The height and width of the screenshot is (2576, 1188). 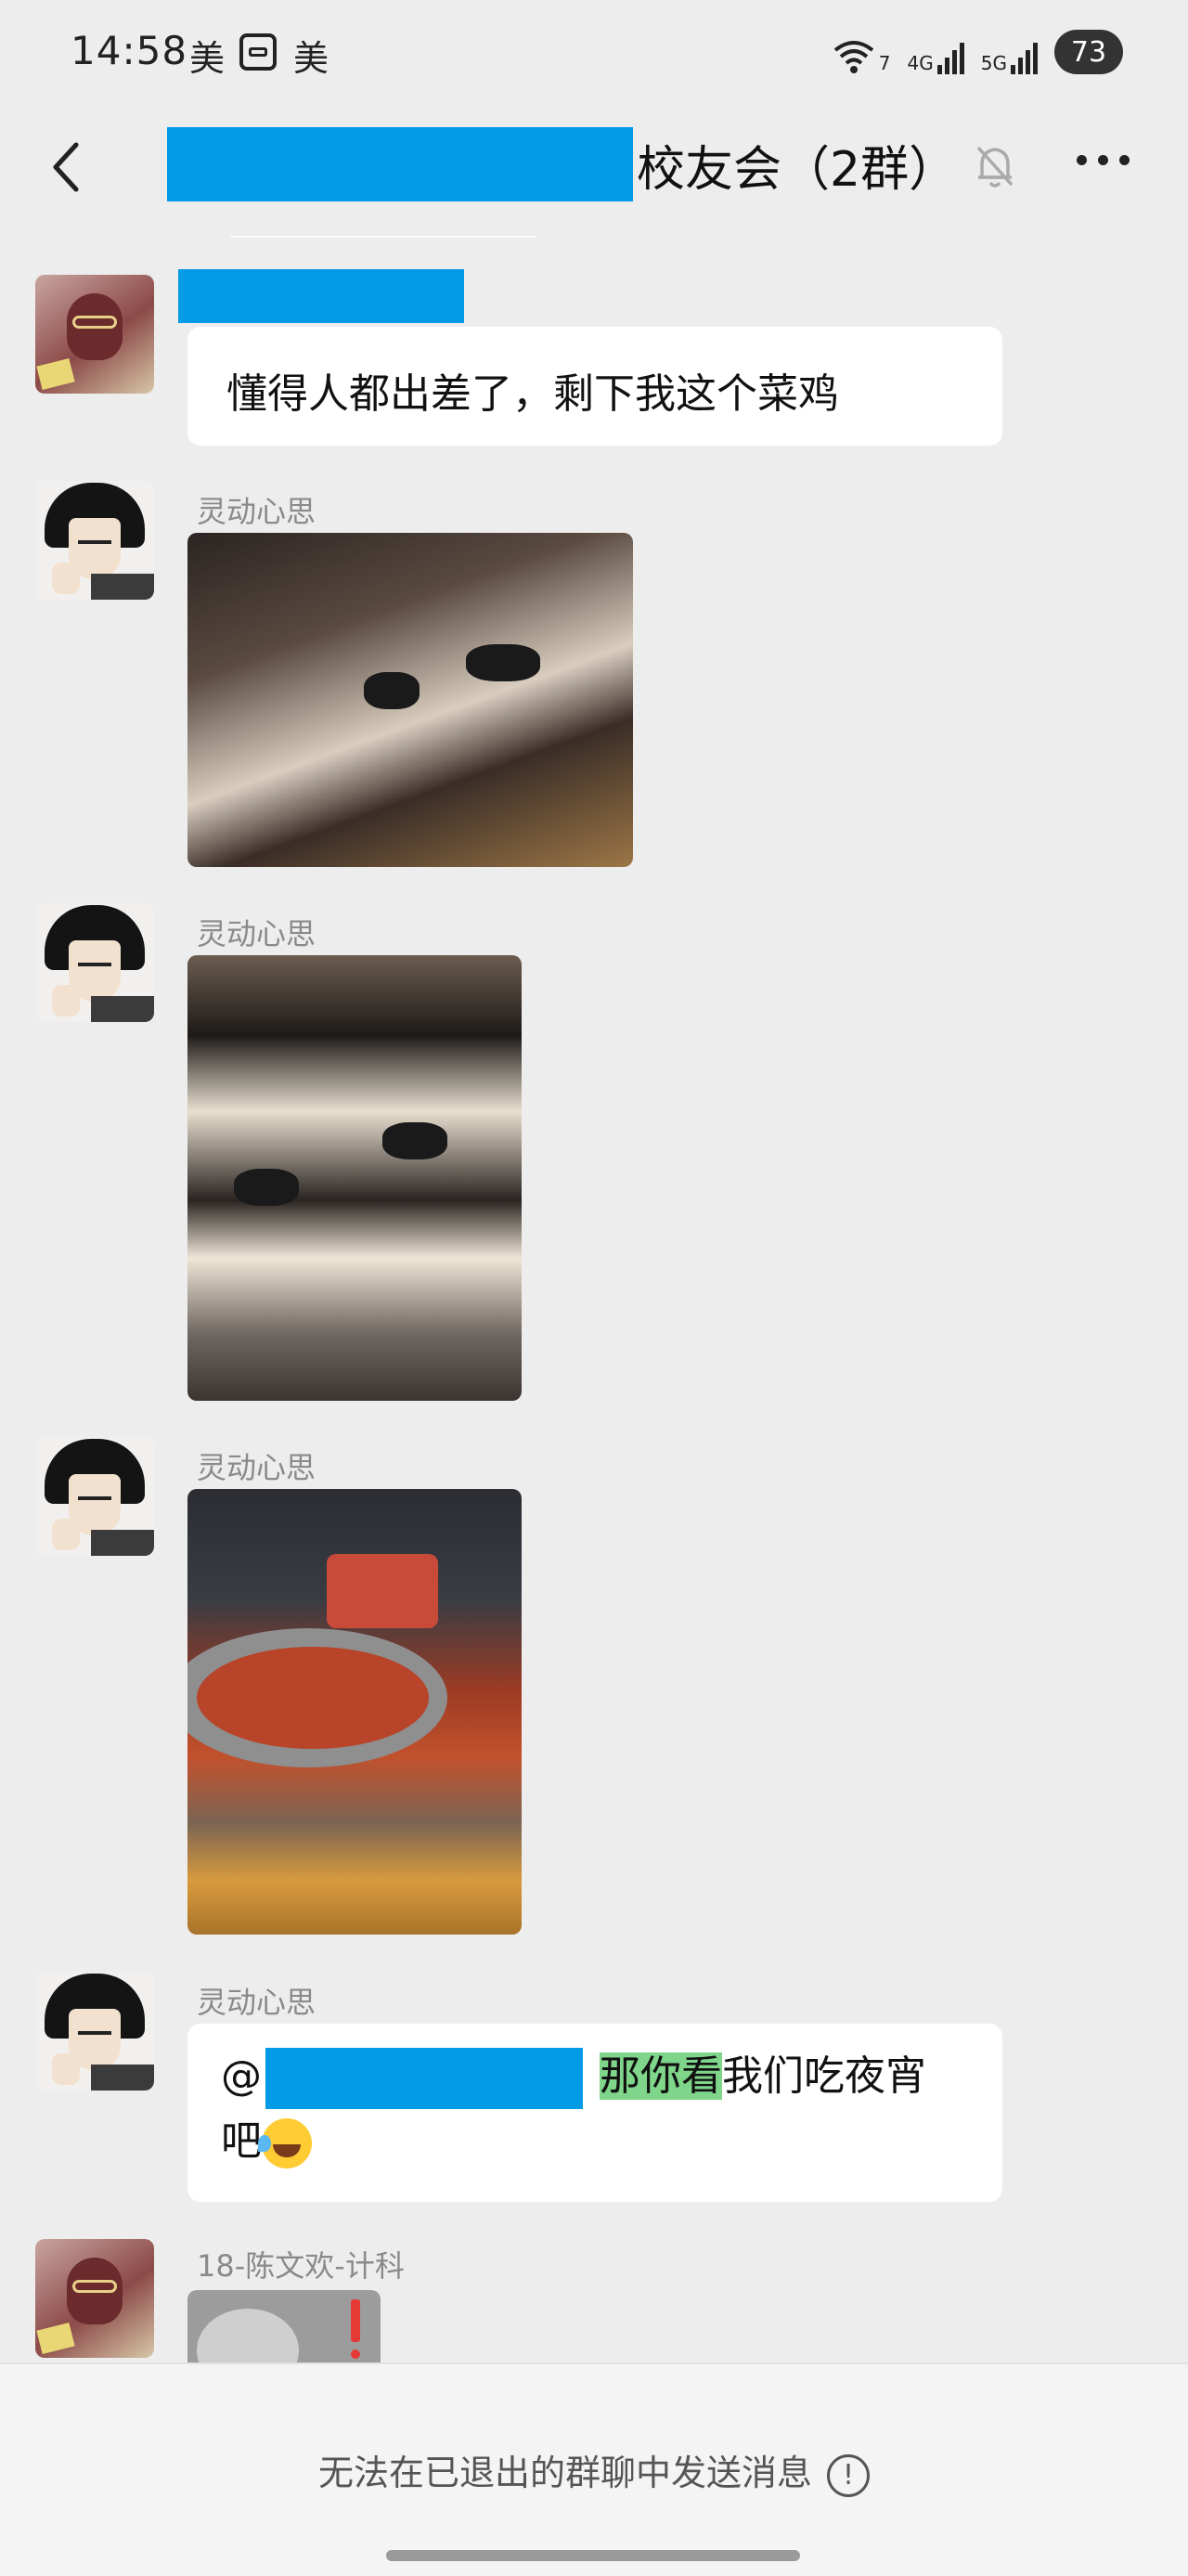 I want to click on exit-notice-text: 无法在已退出的群聊中发送消息, so click(x=564, y=2473).